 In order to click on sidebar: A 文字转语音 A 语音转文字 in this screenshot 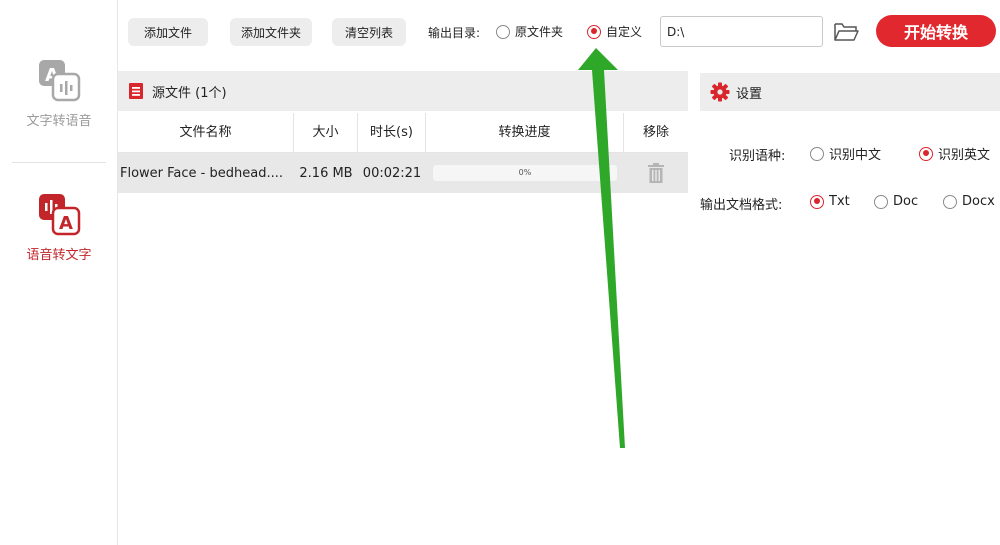, I will do `click(59, 272)`.